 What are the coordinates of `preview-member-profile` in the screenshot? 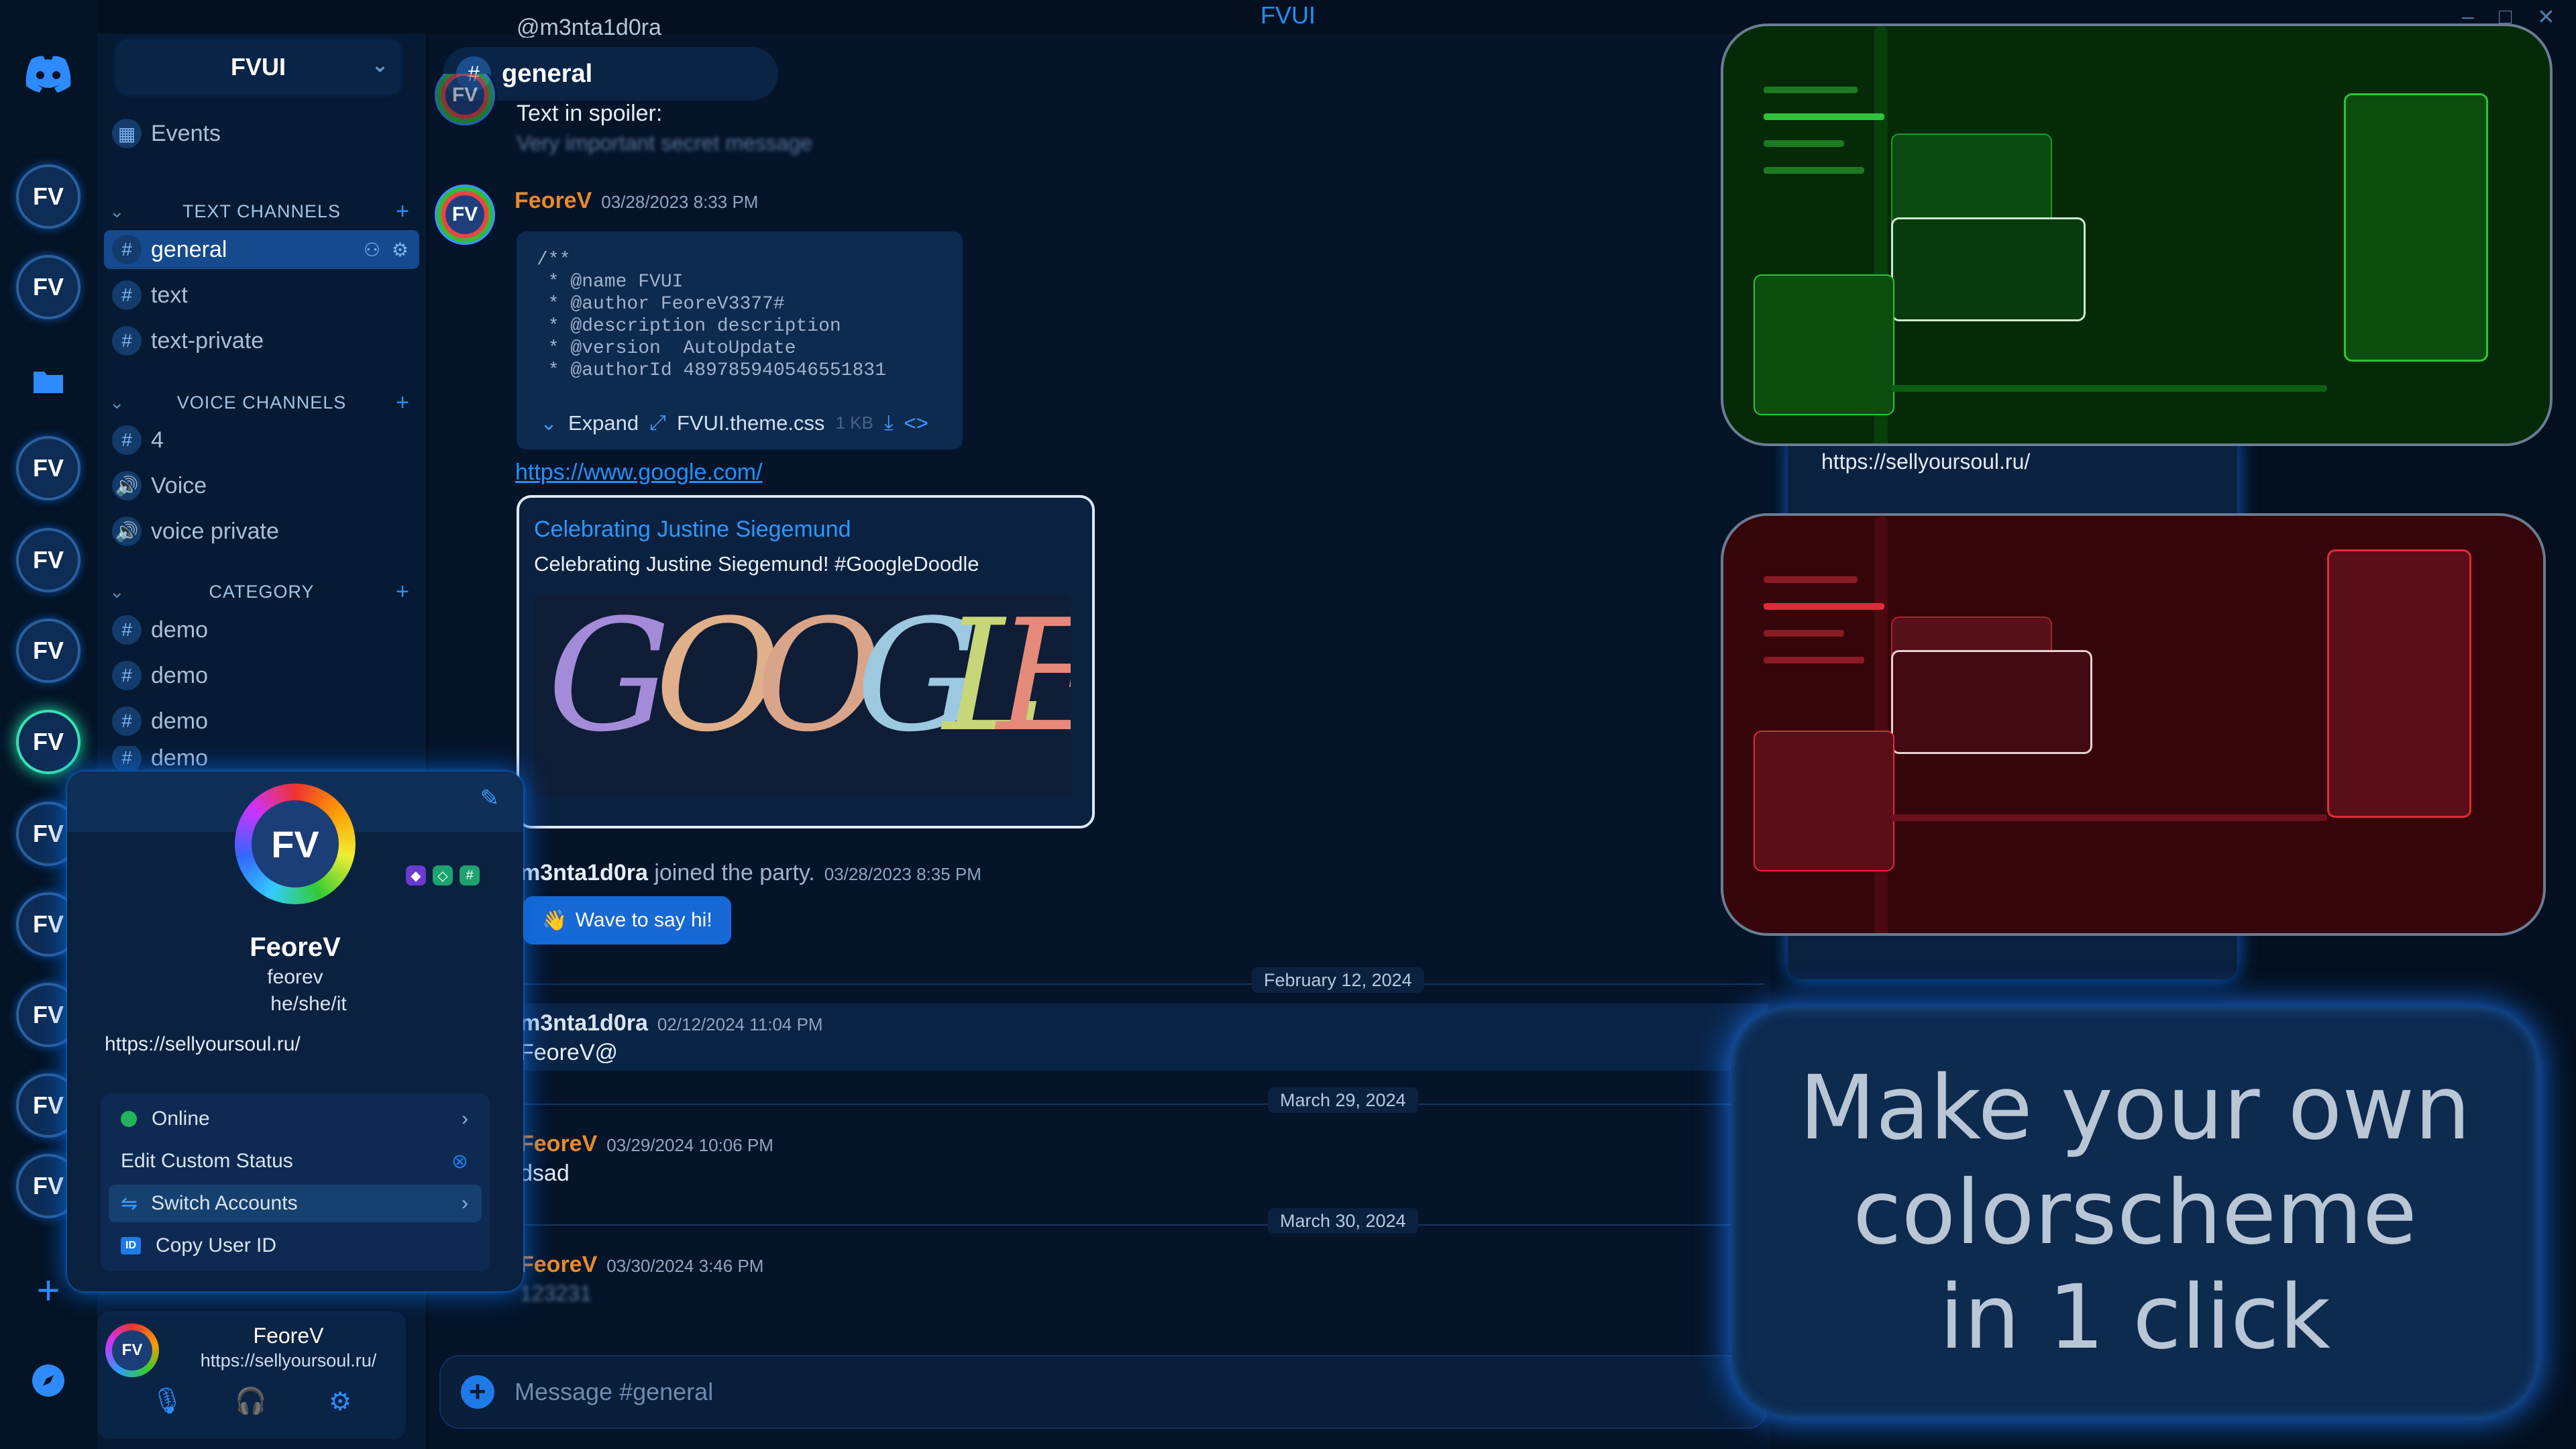 It's located at (2416, 227).